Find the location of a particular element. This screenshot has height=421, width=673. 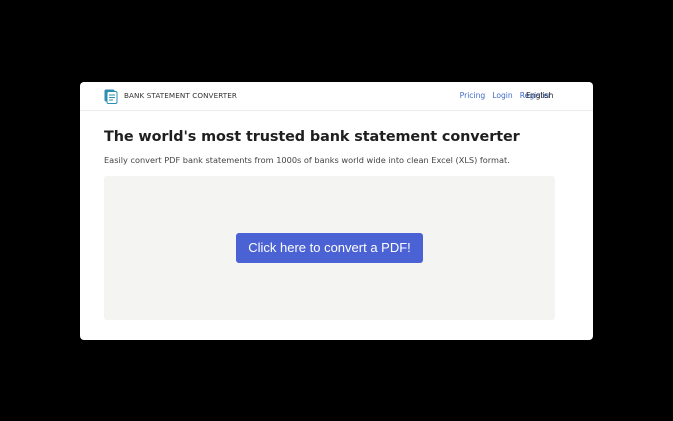

brand-name: BANK STATEMENT CONVERTER is located at coordinates (180, 95).